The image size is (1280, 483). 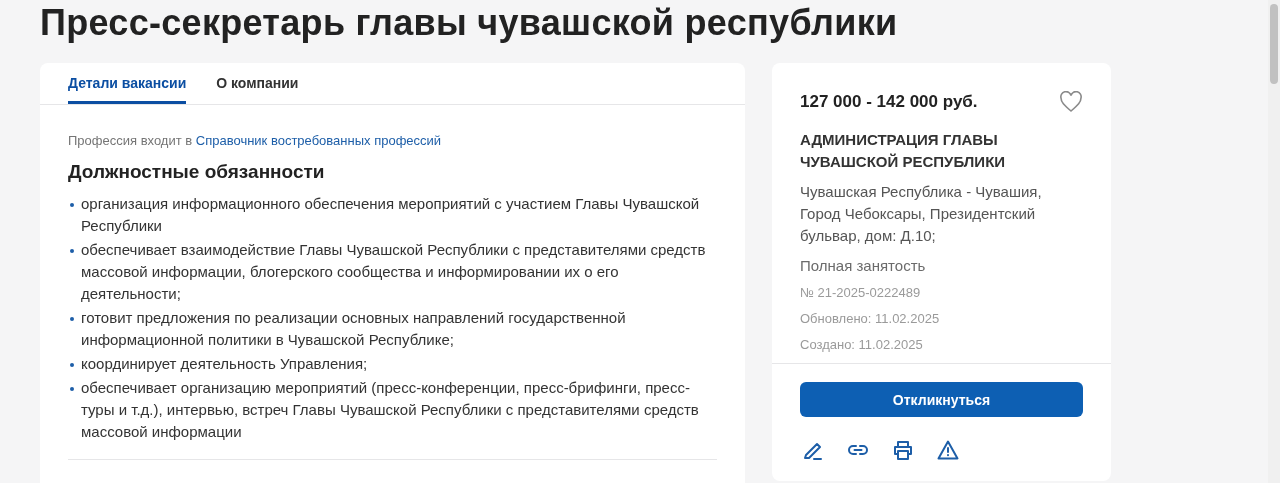 I want to click on duty-text: обеспечивает взаимодействие Главы Чувашской Республики с представителями средств массовой информации, блогерского сообщества и информировании их о его деятельности;, so click(x=394, y=272).